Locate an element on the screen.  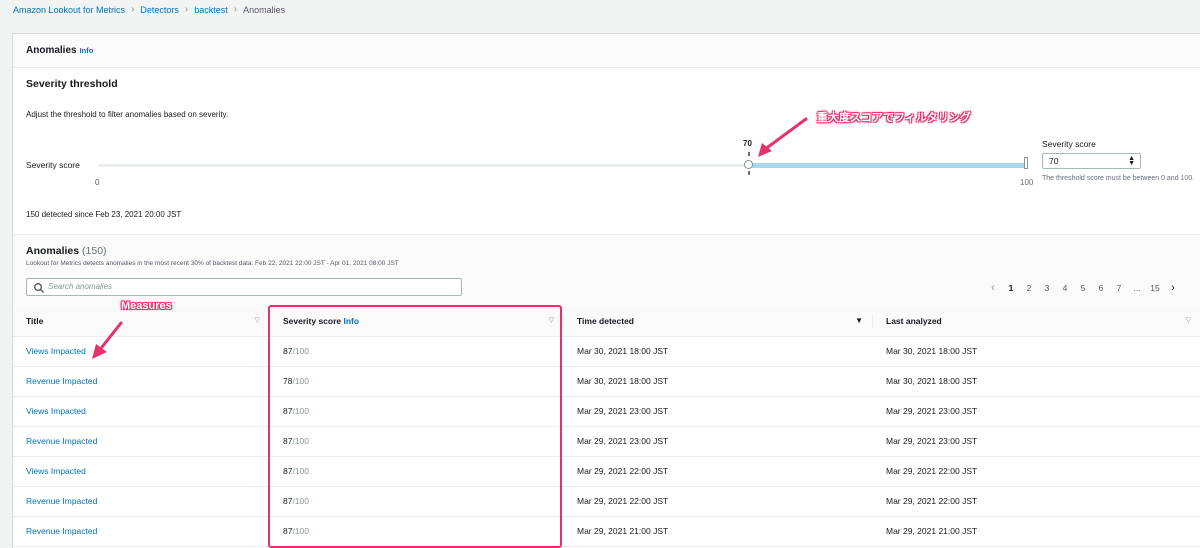
info-link: Info is located at coordinates (87, 50).